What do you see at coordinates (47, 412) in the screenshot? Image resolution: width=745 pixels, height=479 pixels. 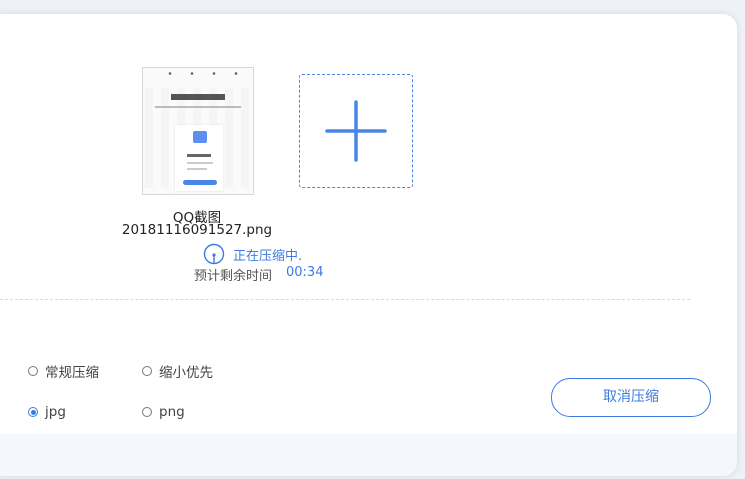 I see `option-format-jpg: jpg` at bounding box center [47, 412].